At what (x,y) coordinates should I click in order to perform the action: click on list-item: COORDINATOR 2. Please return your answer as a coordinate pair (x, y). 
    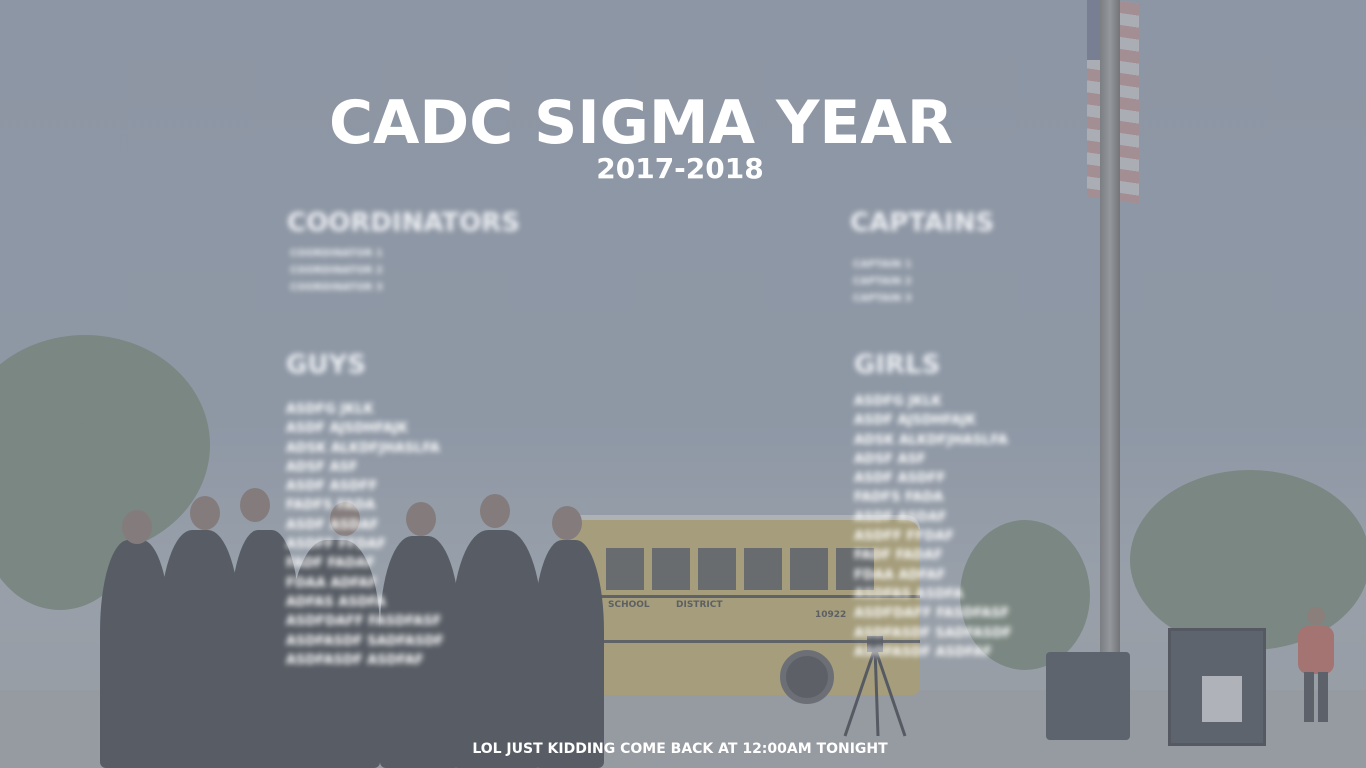
    Looking at the image, I should click on (336, 270).